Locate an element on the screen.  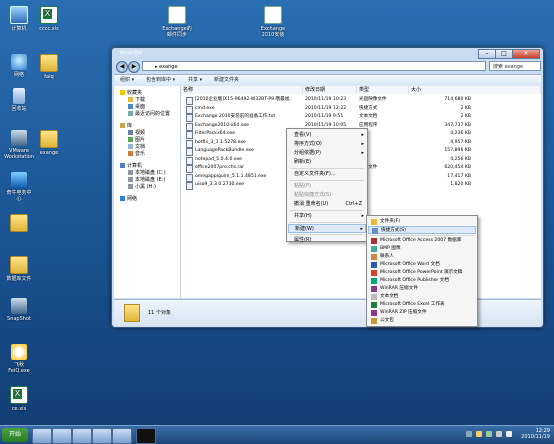
nav-item: 视频 is located at coordinates (136, 133).